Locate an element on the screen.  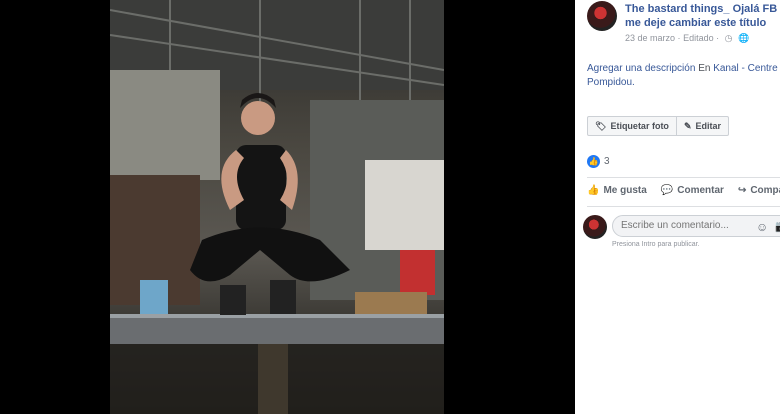
like-button: 👍 Me gusta is located at coordinates (617, 190).